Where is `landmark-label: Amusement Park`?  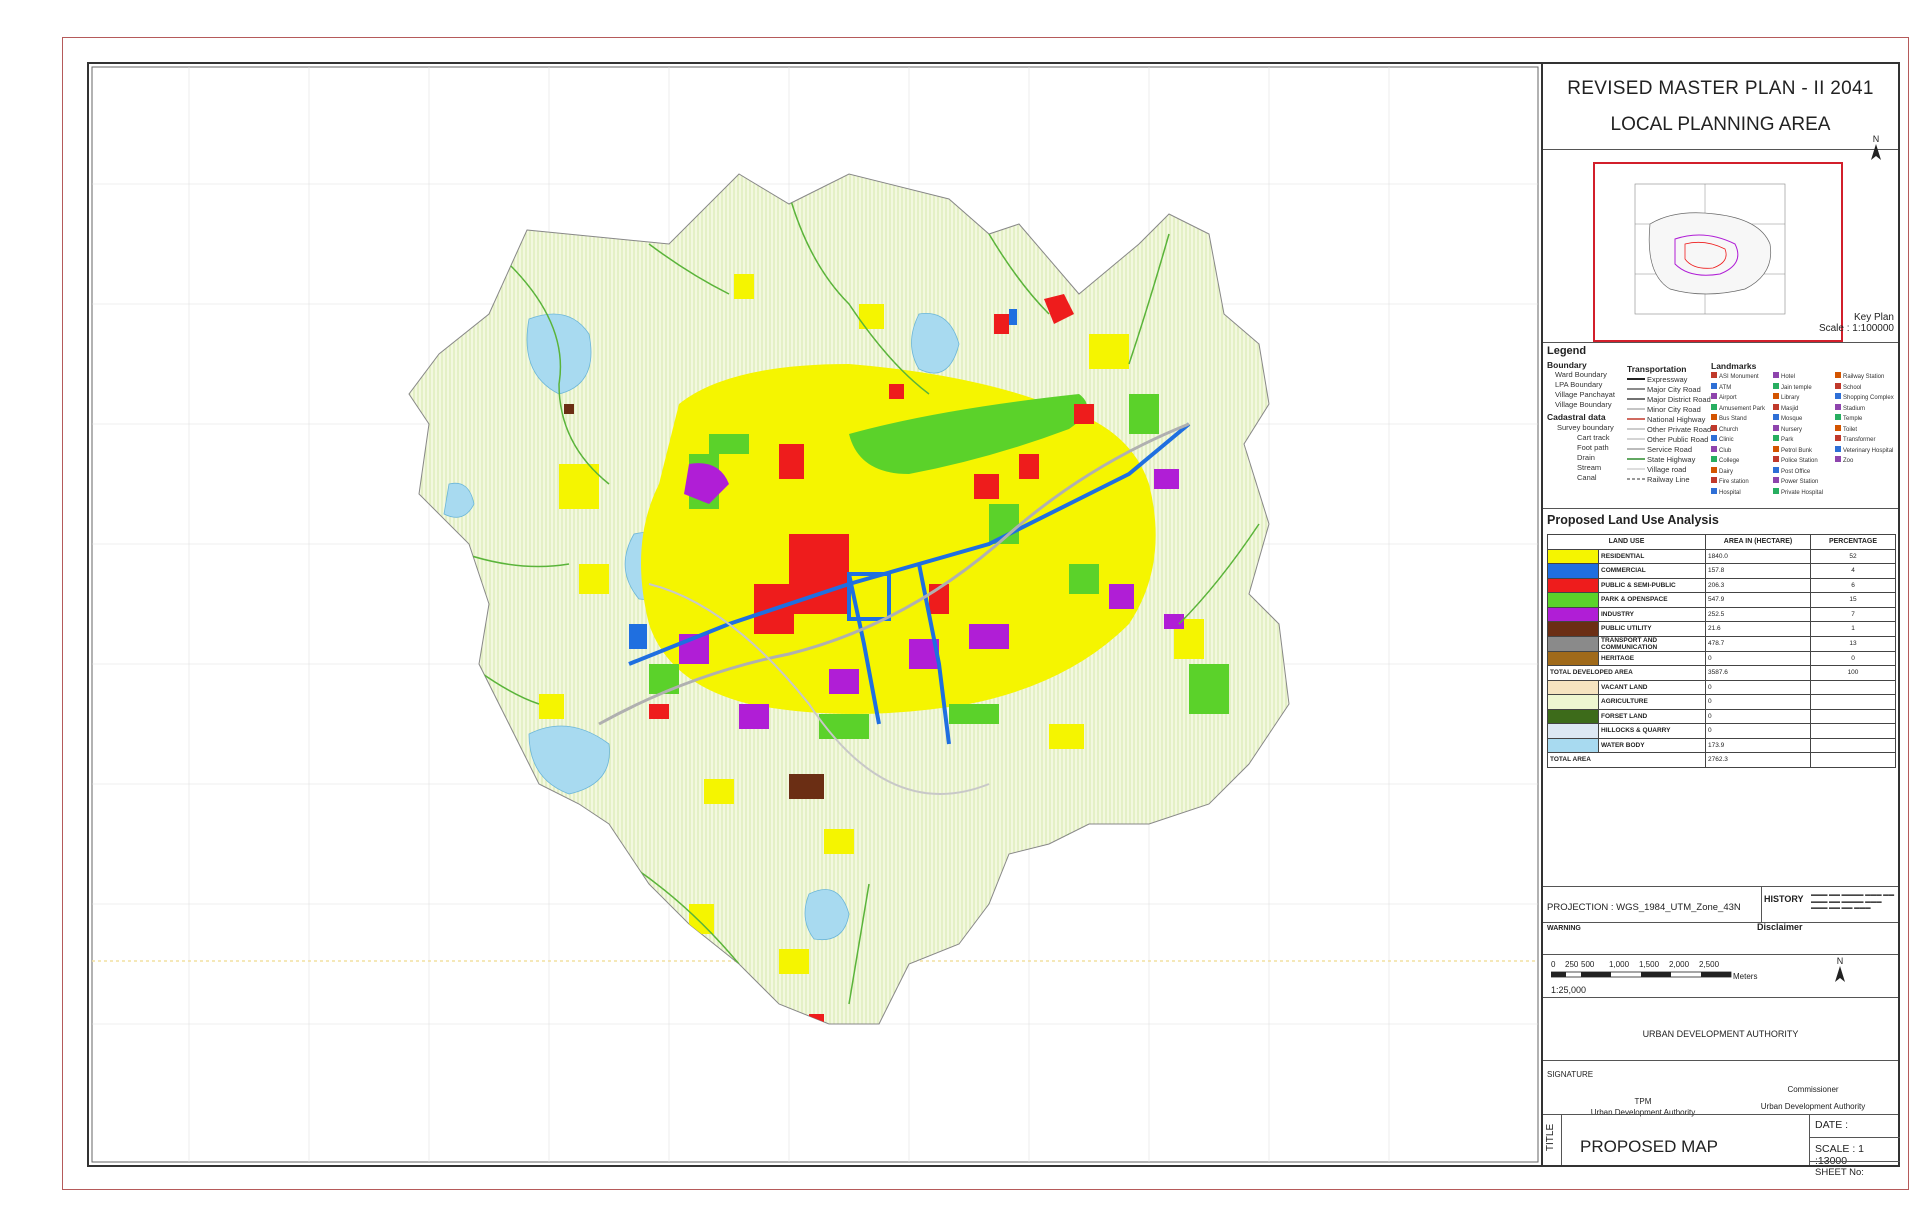
landmark-label: Amusement Park is located at coordinates (1742, 408).